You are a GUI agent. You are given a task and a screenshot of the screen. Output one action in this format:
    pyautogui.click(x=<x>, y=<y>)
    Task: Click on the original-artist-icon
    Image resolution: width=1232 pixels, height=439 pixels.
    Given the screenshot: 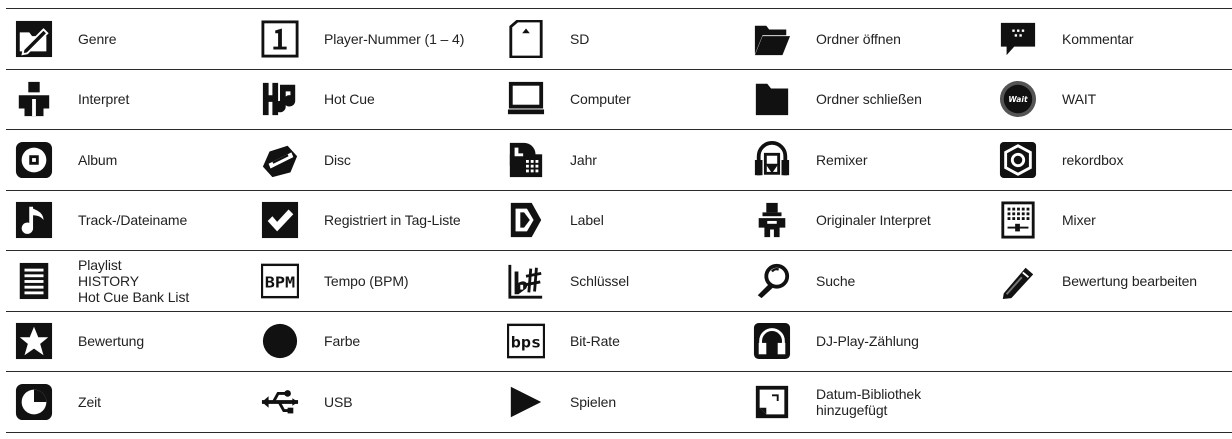 What is the action you would take?
    pyautogui.click(x=772, y=220)
    